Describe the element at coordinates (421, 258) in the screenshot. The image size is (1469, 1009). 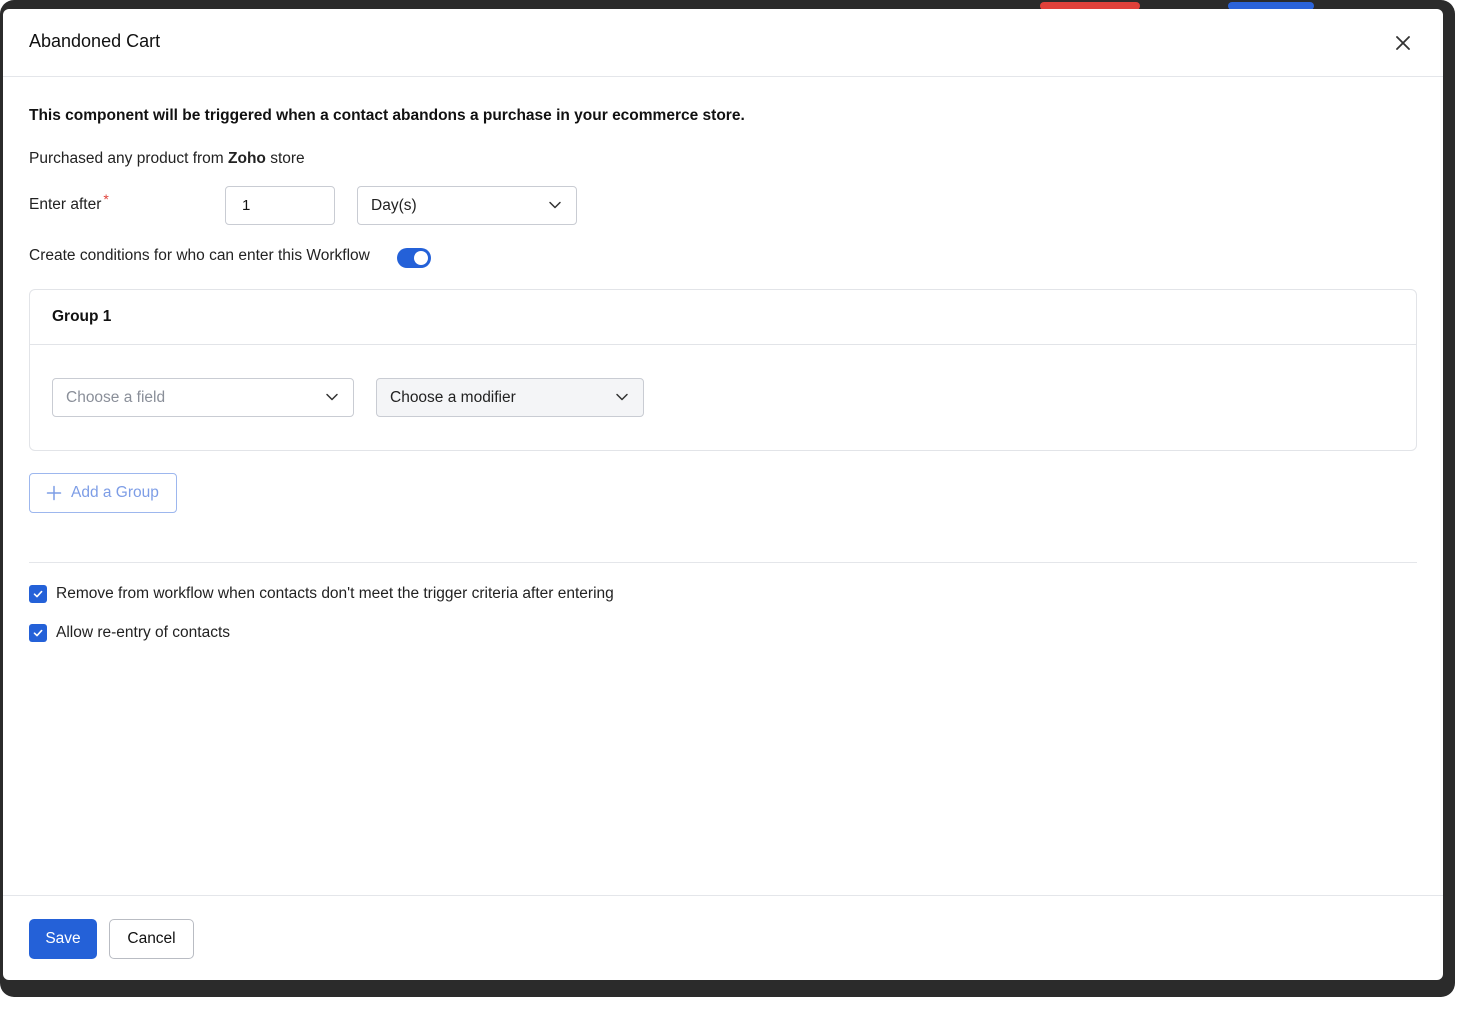
I see `toggle-knob` at that location.